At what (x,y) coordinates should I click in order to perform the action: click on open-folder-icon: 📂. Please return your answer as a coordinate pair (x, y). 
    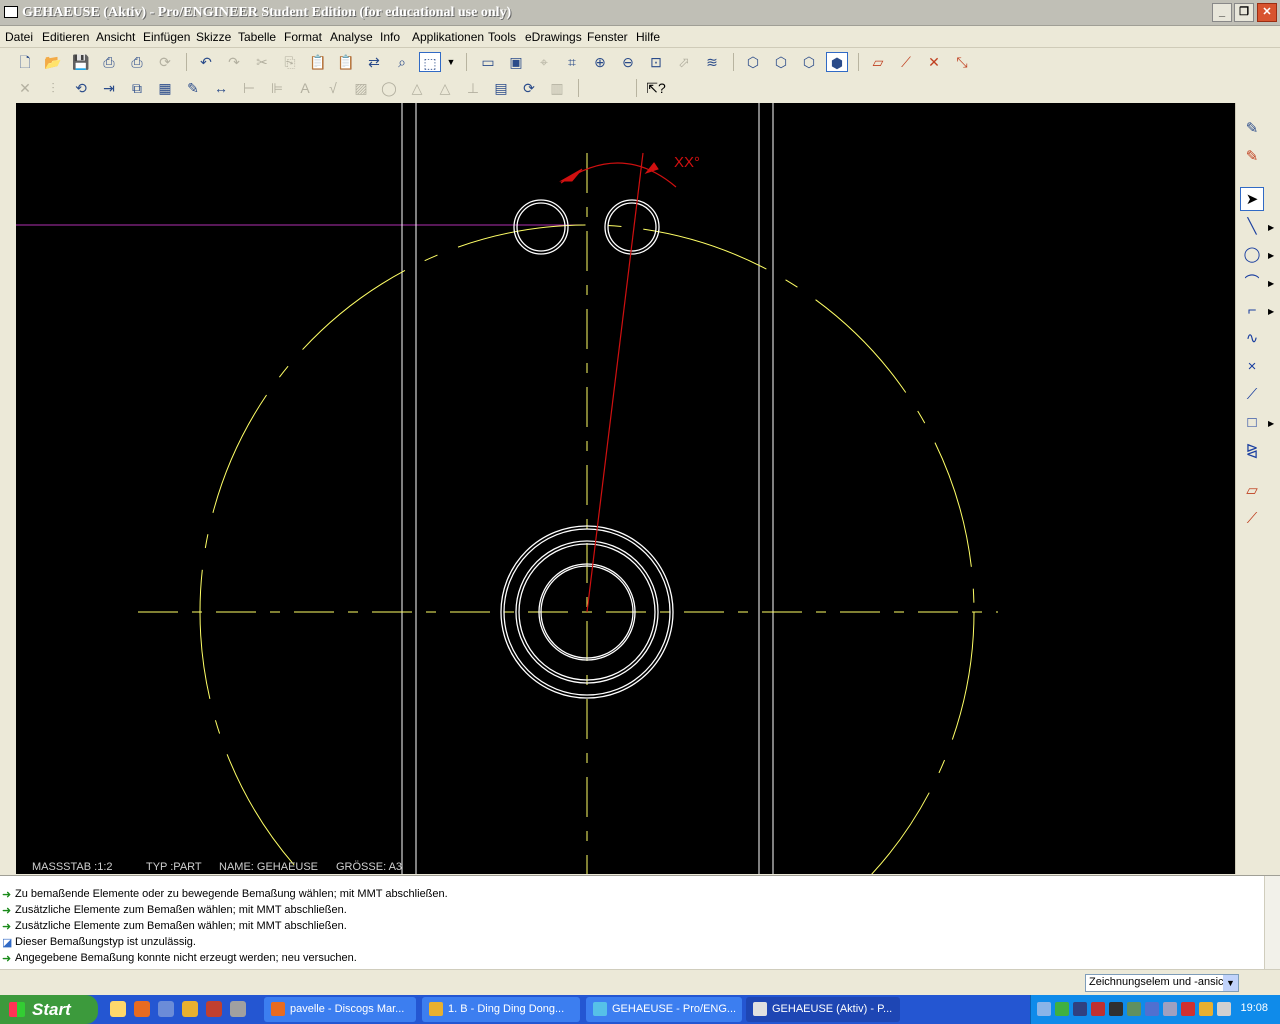
    Looking at the image, I should click on (53, 62).